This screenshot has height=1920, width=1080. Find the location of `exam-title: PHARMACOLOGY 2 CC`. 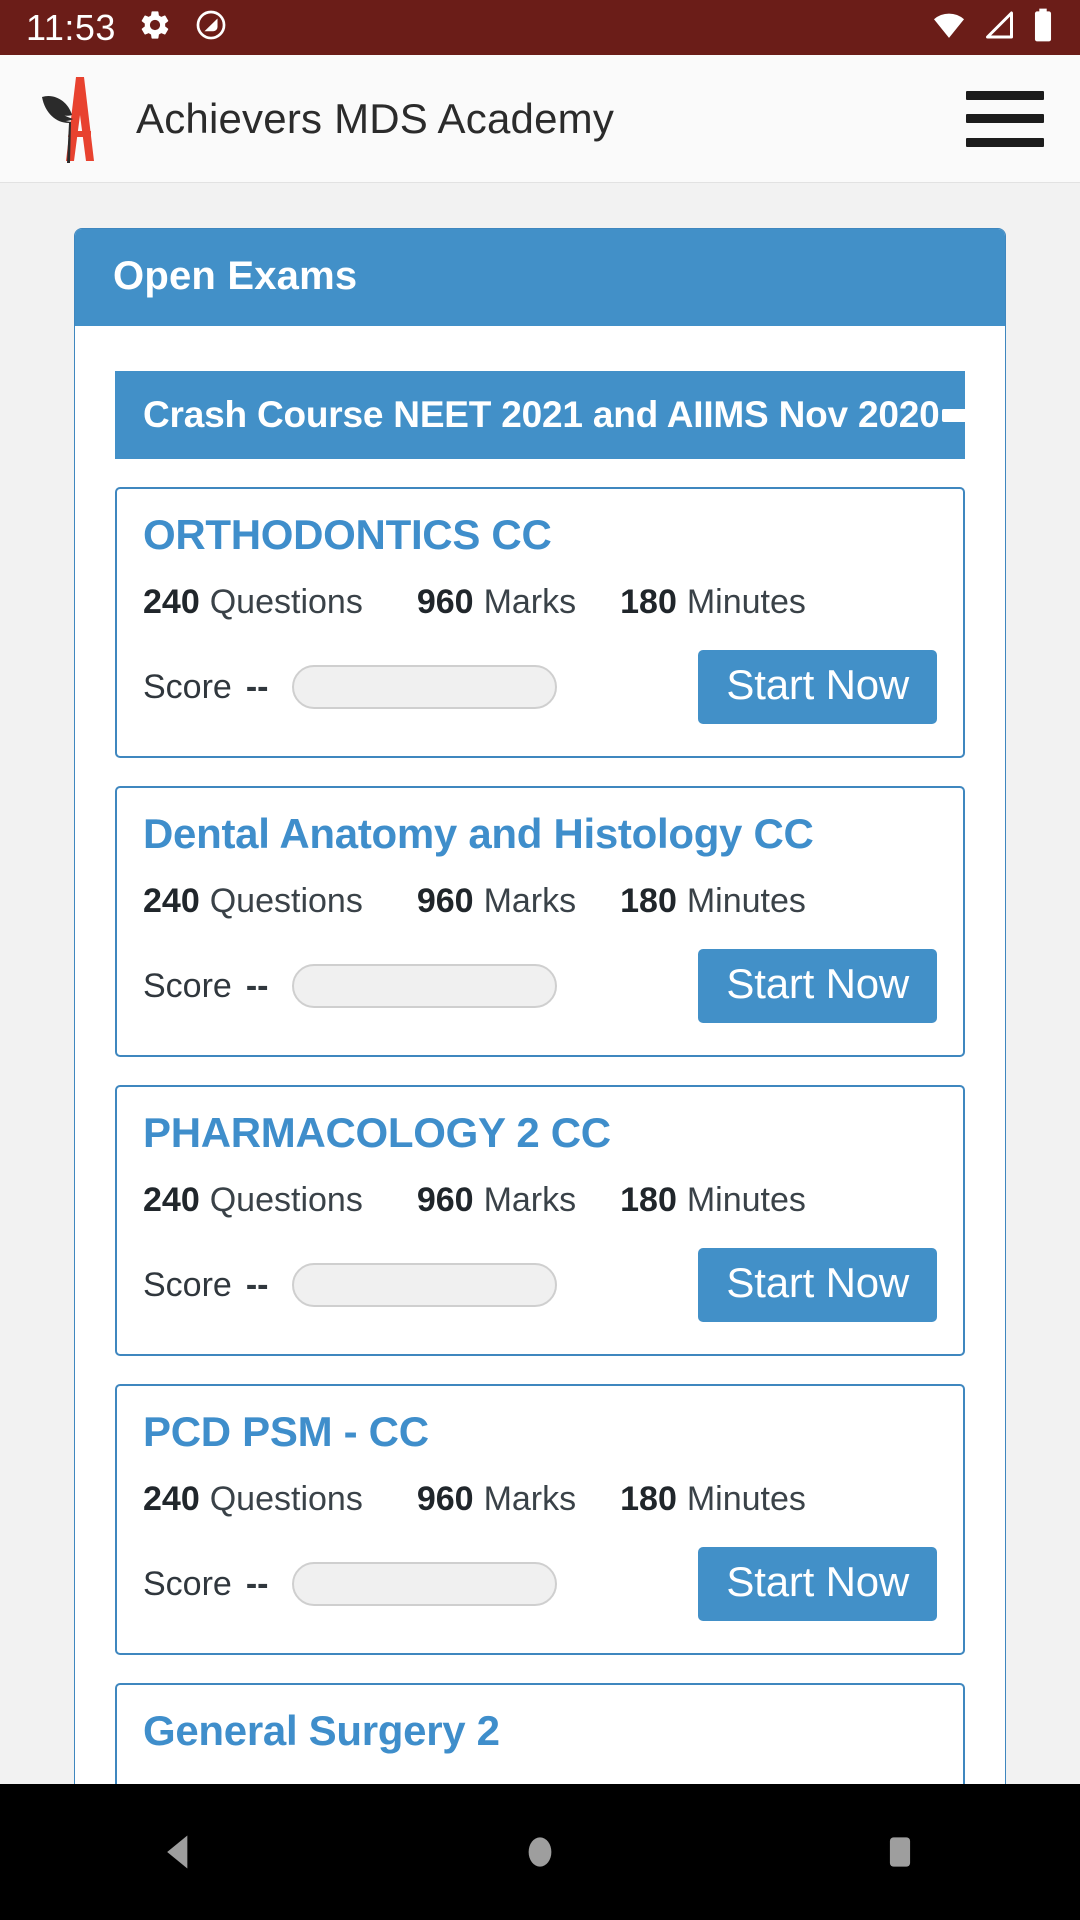

exam-title: PHARMACOLOGY 2 CC is located at coordinates (377, 1132).